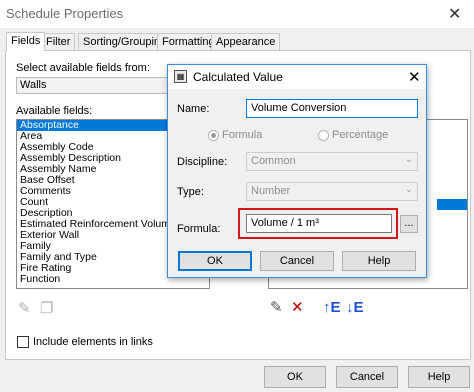  What do you see at coordinates (23, 342) in the screenshot?
I see `include-links-checkbox` at bounding box center [23, 342].